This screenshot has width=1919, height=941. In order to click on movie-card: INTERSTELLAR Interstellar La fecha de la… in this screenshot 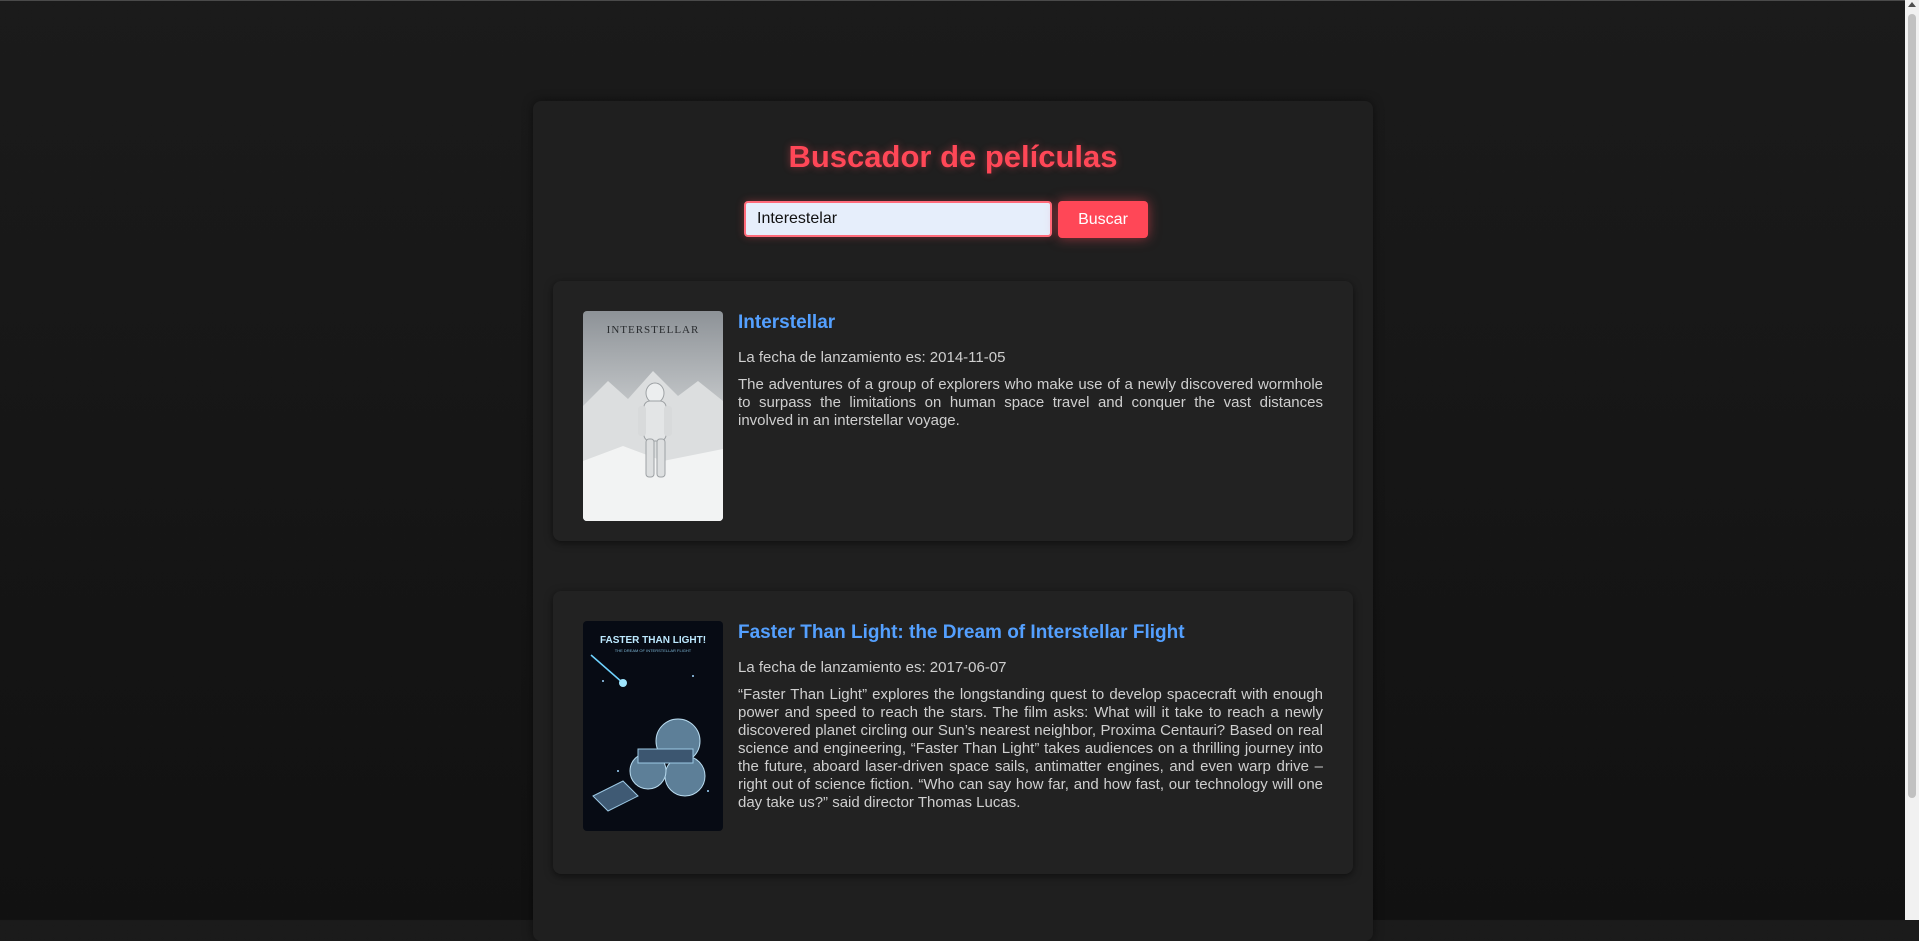, I will do `click(953, 411)`.